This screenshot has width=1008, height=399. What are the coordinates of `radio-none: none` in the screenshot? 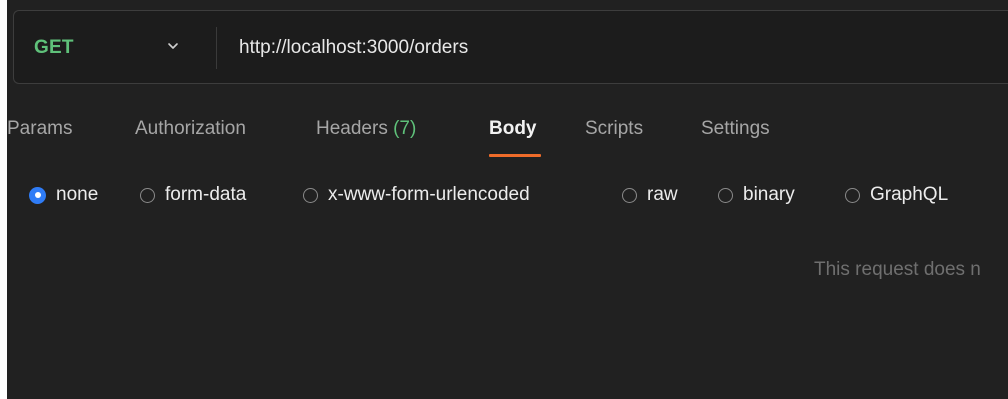 It's located at (63, 195).